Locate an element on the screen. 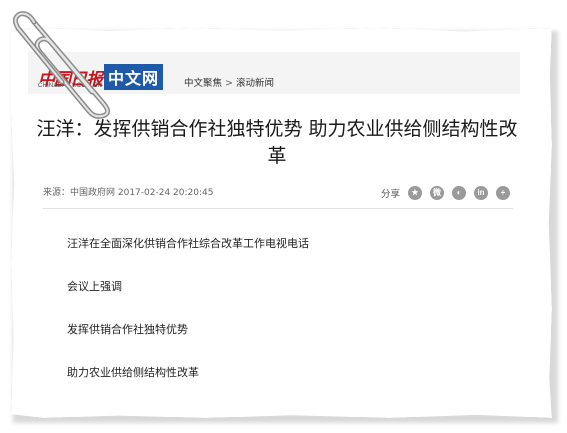  breadcrumb-item-scrolling-news: 滚动新闻 is located at coordinates (255, 83).